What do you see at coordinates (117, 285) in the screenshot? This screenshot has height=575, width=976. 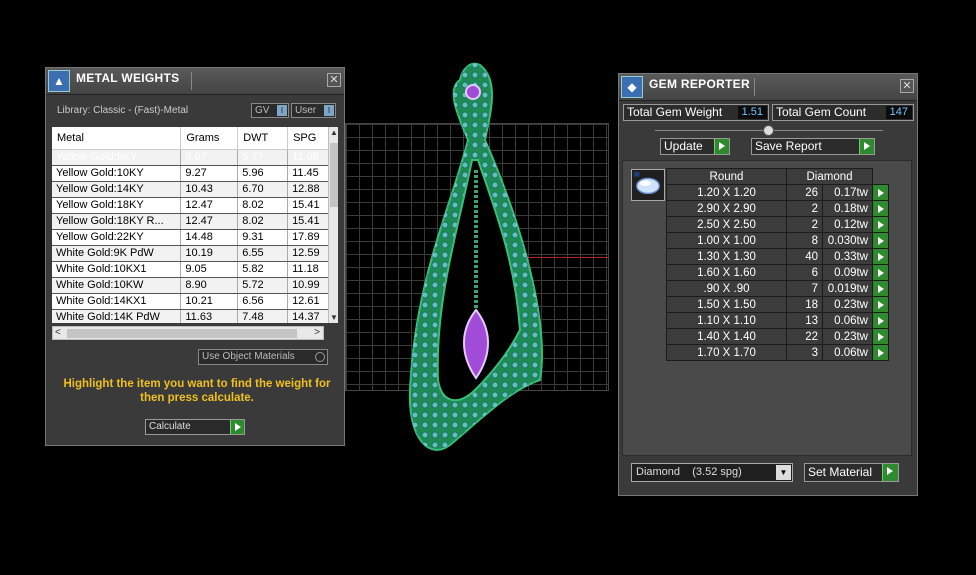 I see `metal-cell-metal: White Gold:10KW` at bounding box center [117, 285].